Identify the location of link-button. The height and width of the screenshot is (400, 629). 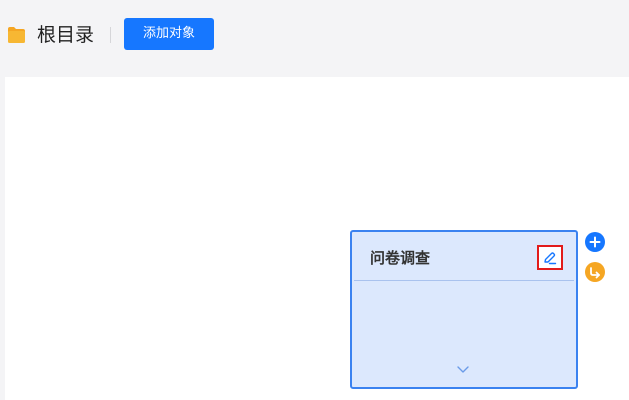
(595, 272).